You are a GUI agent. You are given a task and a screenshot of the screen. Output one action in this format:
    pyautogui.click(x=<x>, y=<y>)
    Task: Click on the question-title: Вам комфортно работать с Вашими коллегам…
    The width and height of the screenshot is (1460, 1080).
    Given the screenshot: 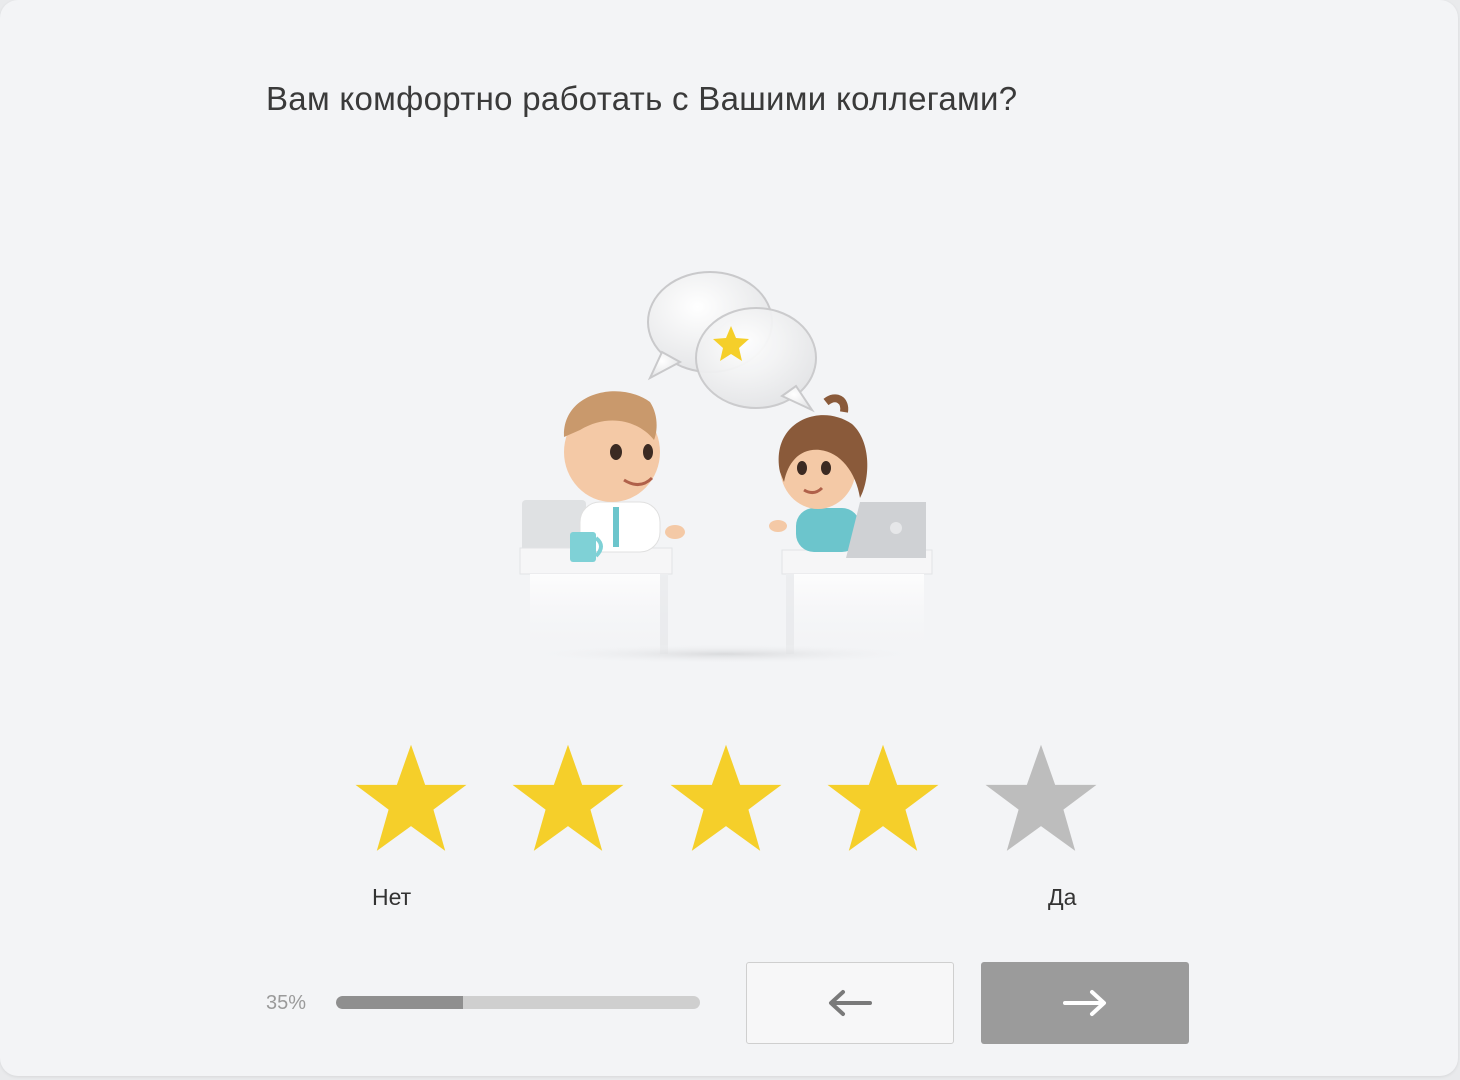 What is the action you would take?
    pyautogui.click(x=642, y=98)
    